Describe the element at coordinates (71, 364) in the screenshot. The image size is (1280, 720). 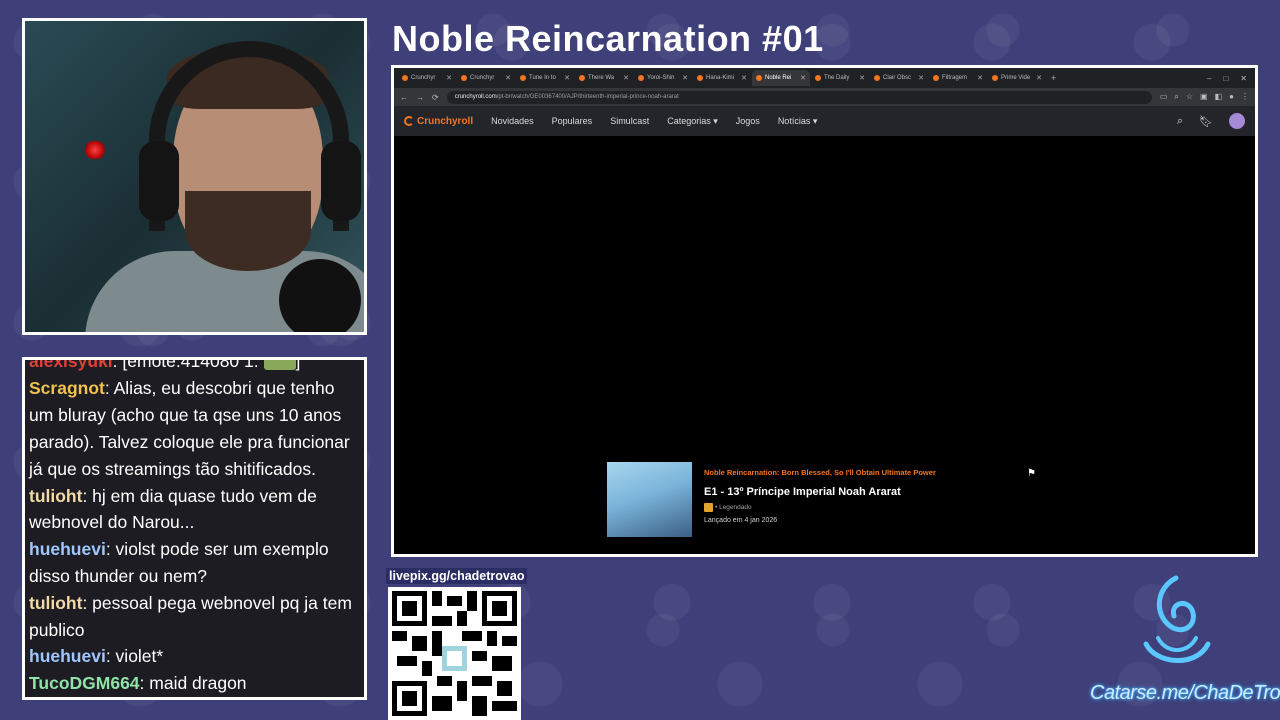
I see `chat-username: alexisyuki` at that location.